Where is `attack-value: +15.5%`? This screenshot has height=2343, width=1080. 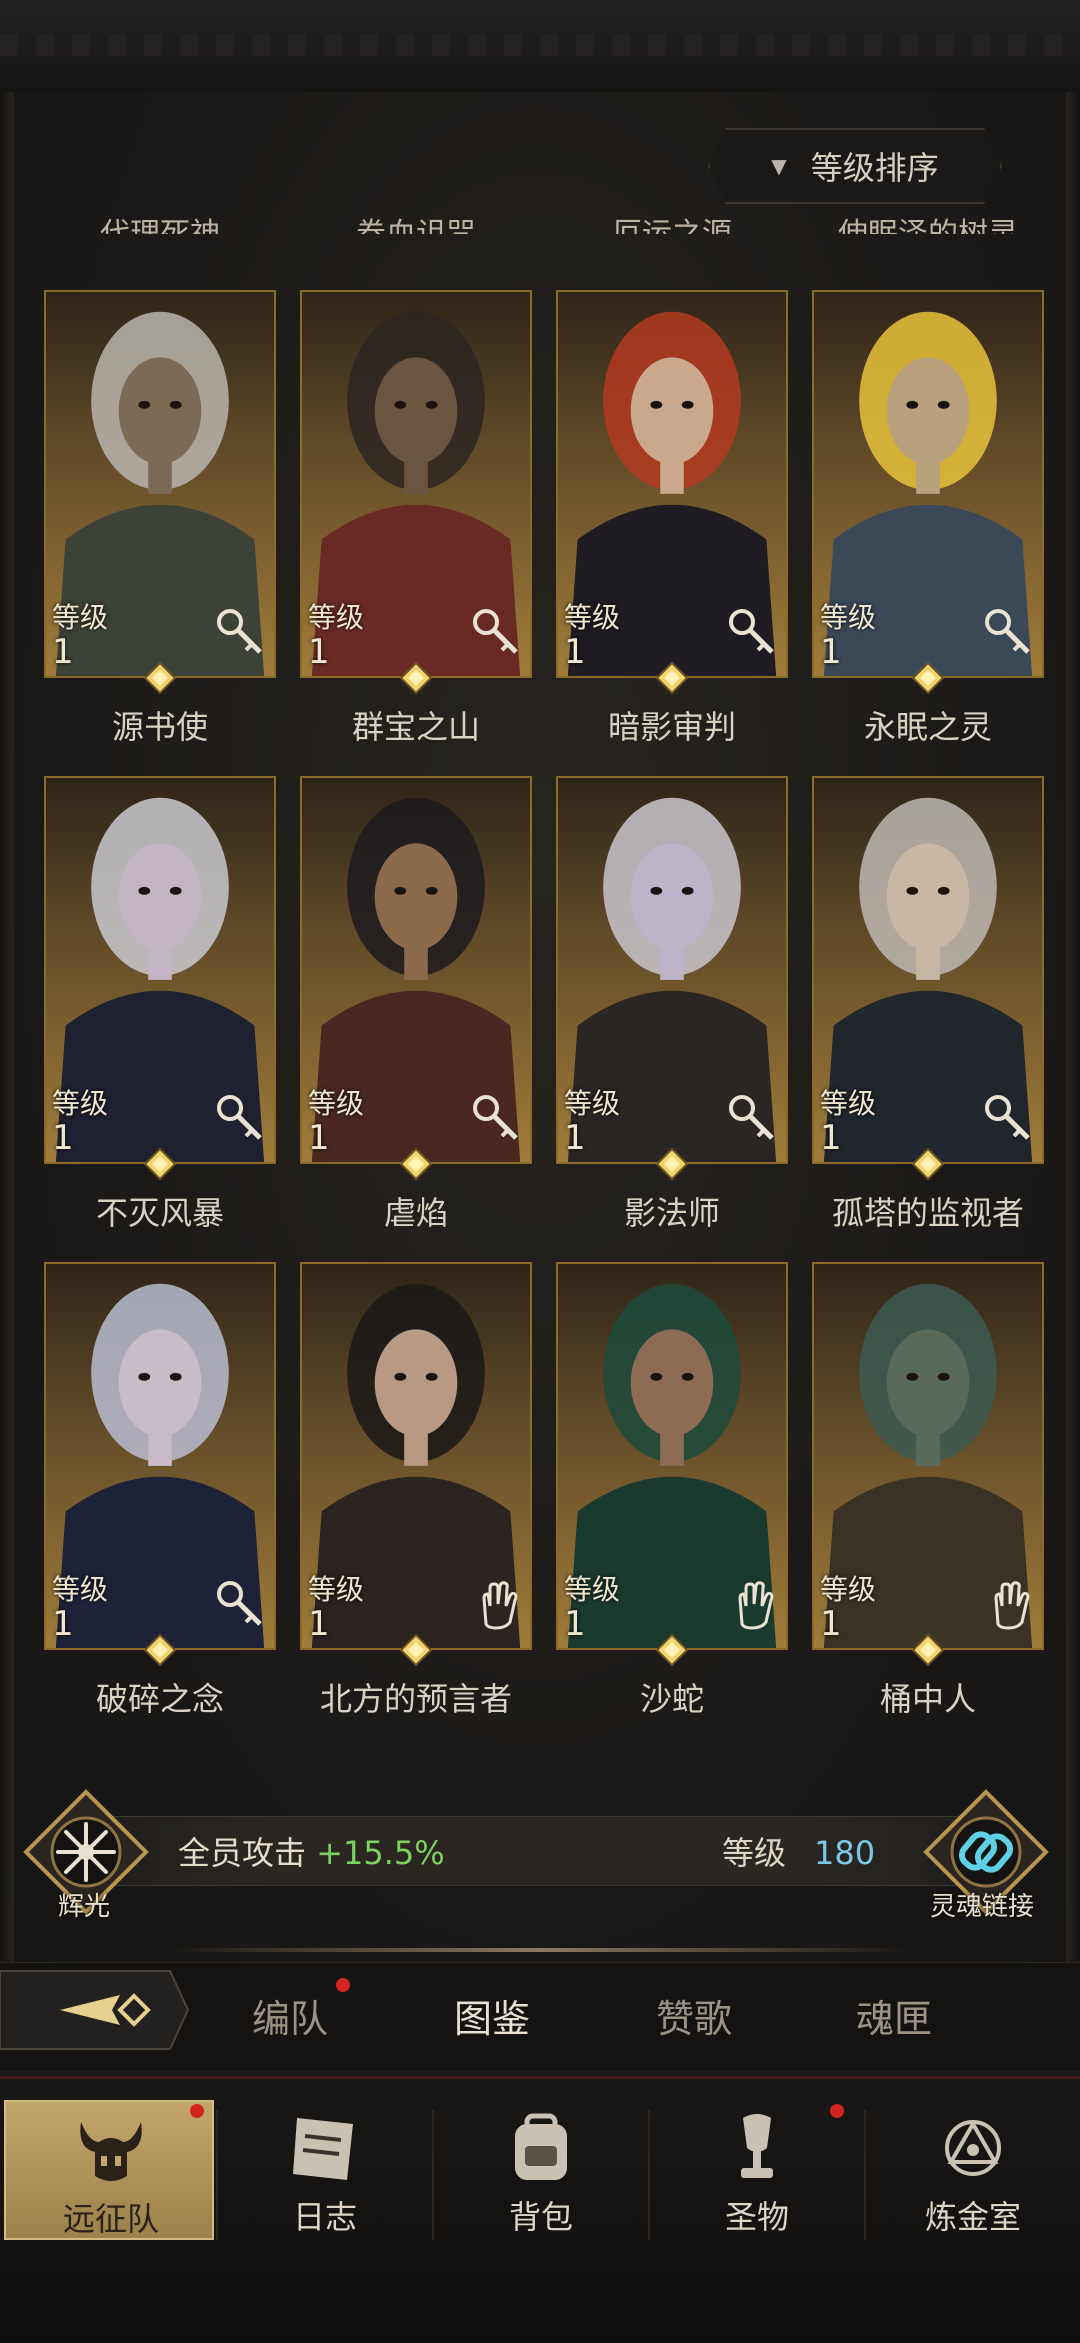 attack-value: +15.5% is located at coordinates (380, 1853).